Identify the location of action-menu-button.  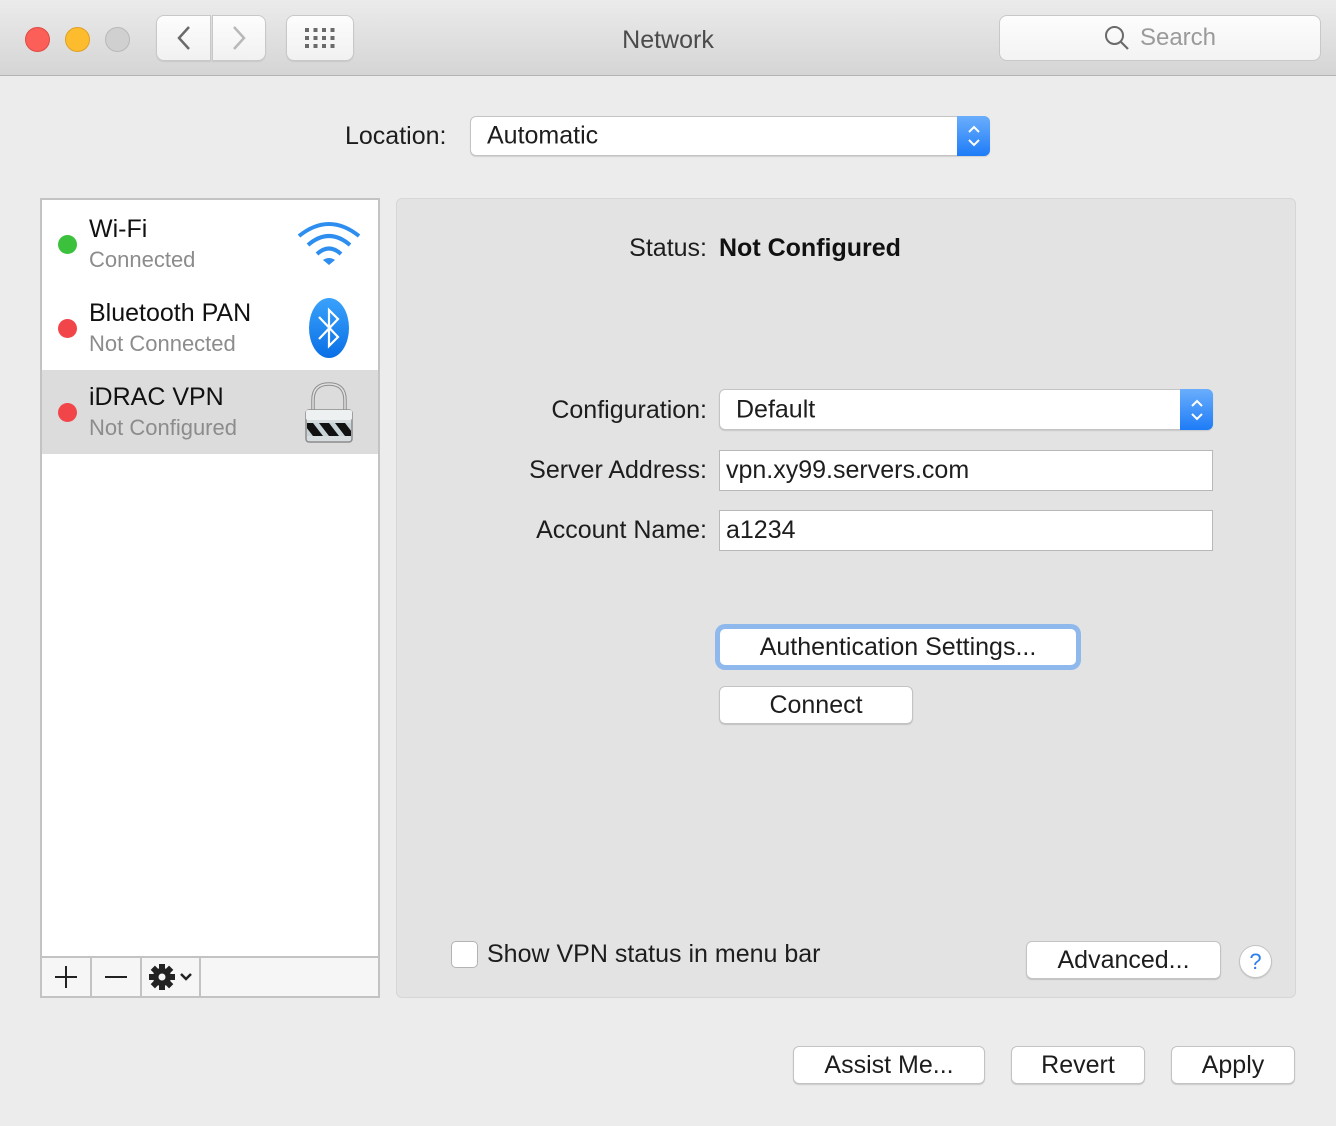
(171, 977).